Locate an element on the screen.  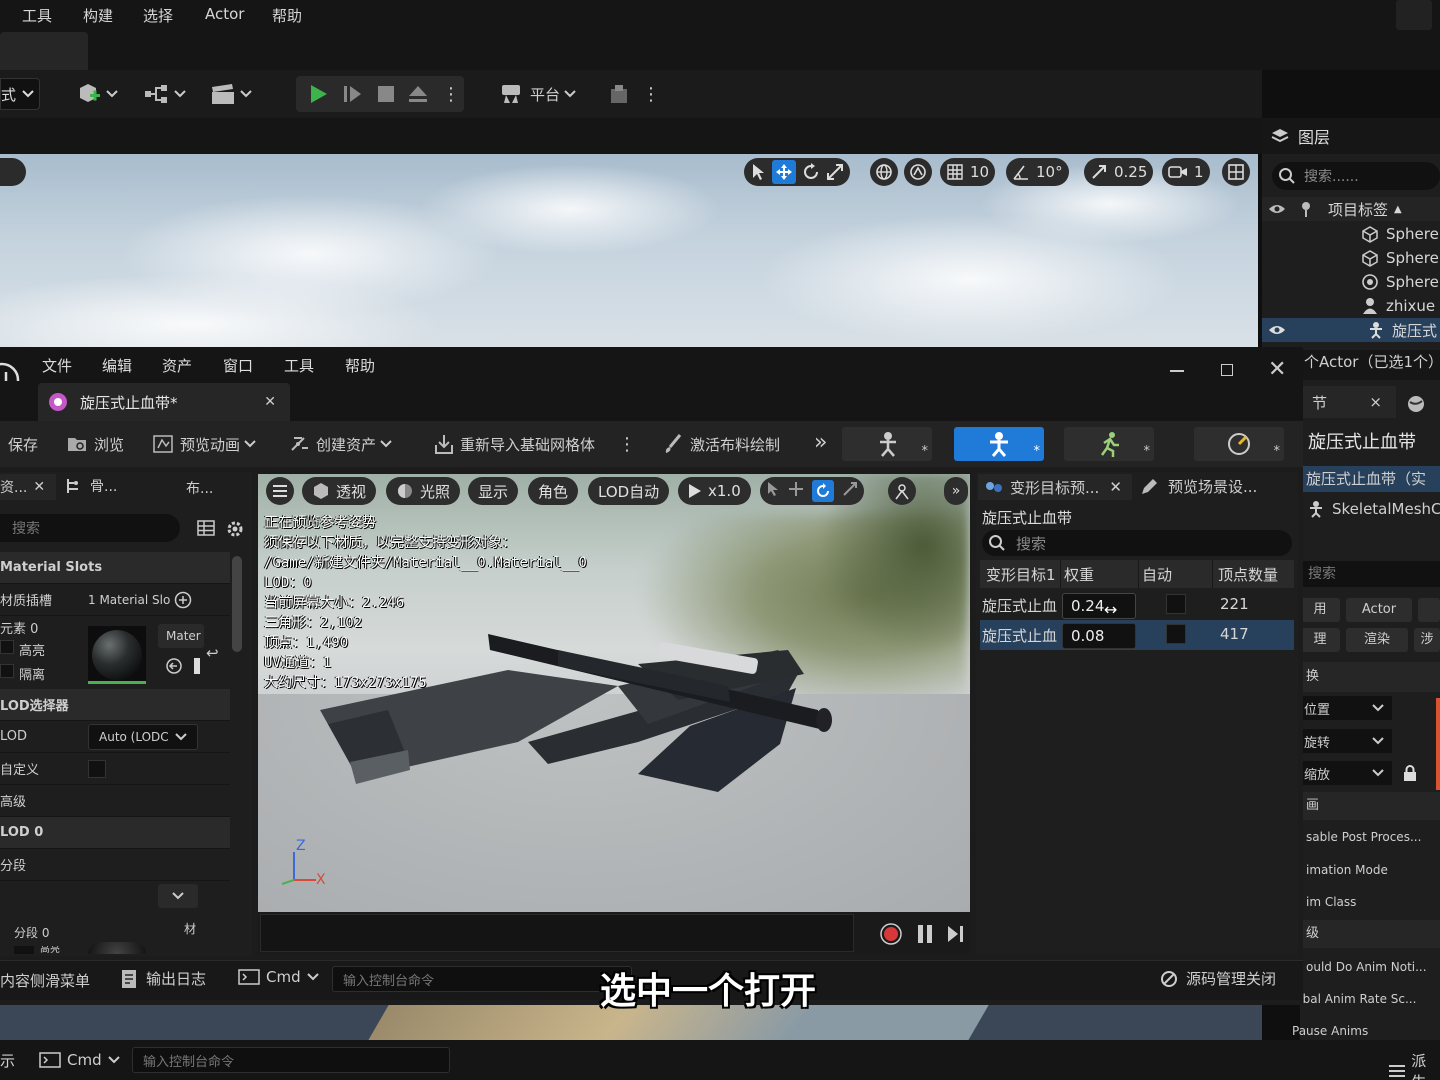
derived-data-button: 派生 is located at coordinates (1414, 1065).